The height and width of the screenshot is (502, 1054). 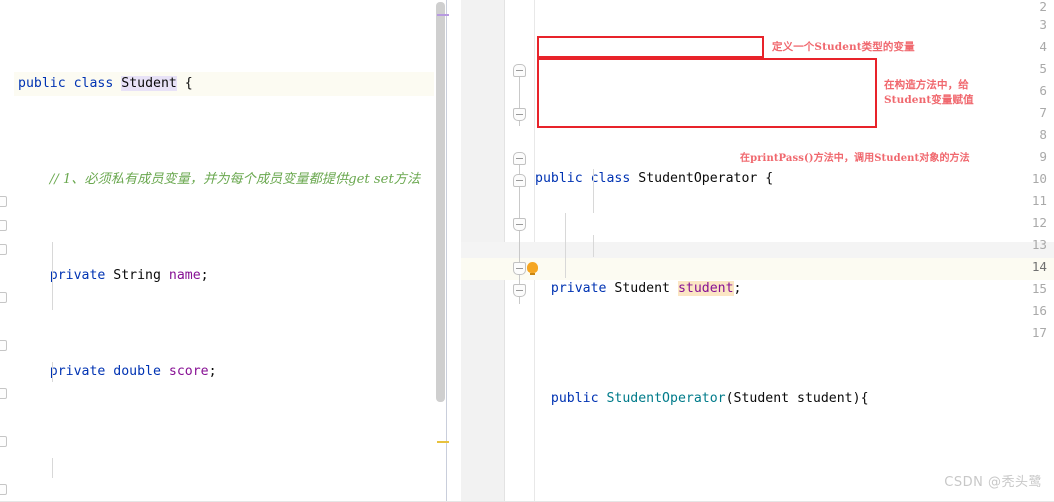 What do you see at coordinates (794, 399) in the screenshot?
I see `code-line: public StudentOperator(Student student){` at bounding box center [794, 399].